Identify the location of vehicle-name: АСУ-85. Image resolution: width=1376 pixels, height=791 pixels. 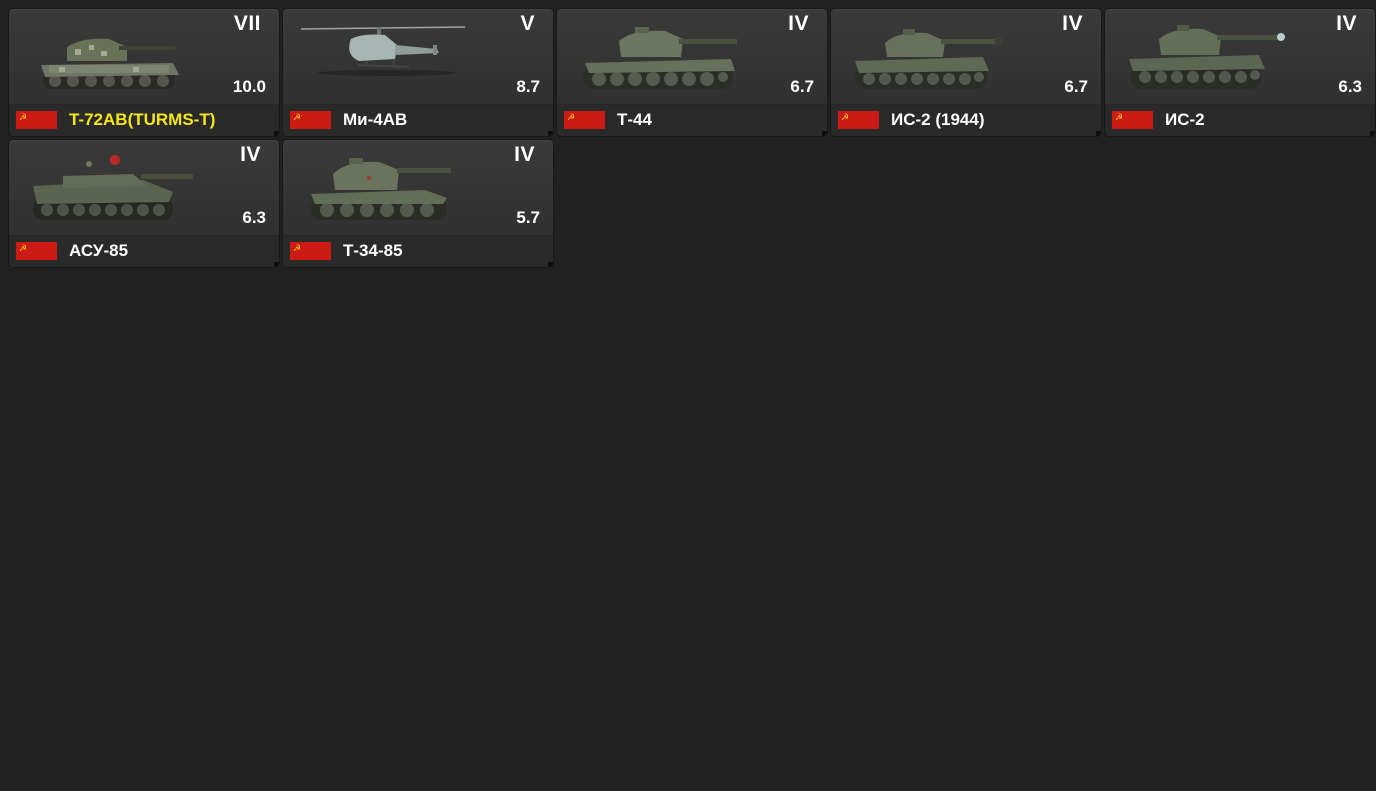
(99, 250).